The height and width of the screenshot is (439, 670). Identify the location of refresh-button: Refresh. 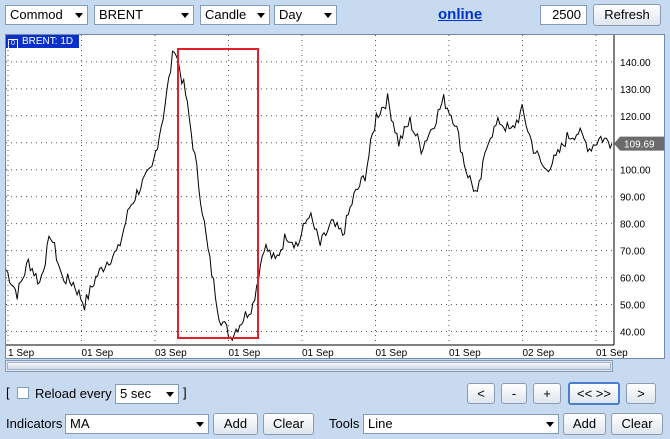
(627, 15).